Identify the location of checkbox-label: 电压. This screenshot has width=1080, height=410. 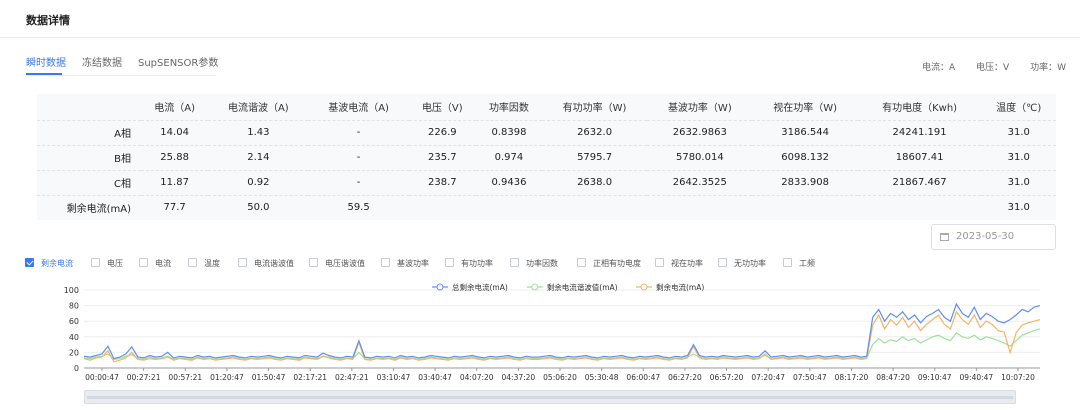
(115, 263).